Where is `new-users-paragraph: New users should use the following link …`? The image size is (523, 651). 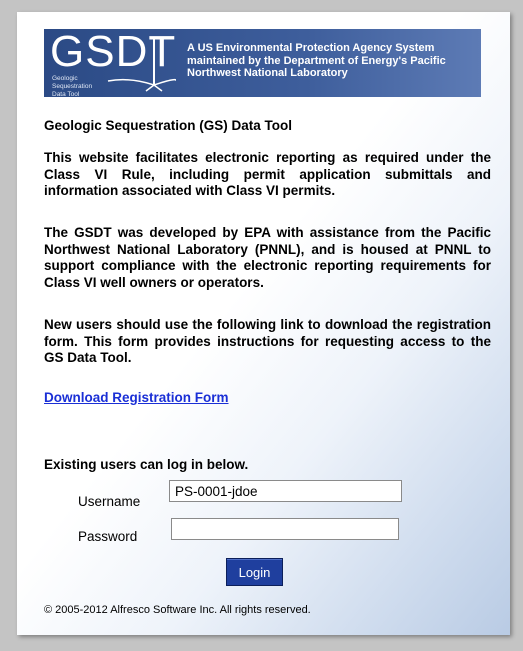 new-users-paragraph: New users should use the following link … is located at coordinates (267, 341).